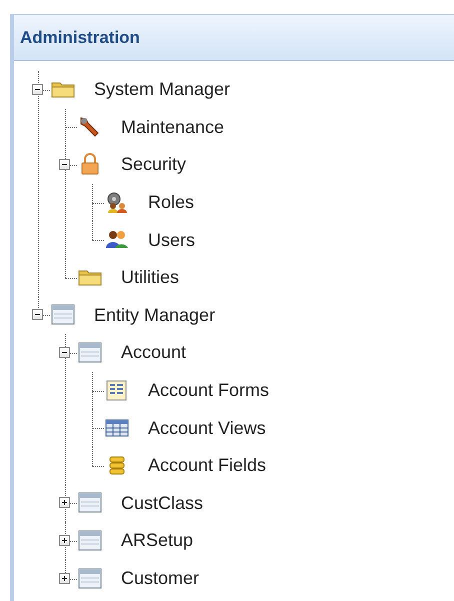  Describe the element at coordinates (171, 203) in the screenshot. I see `tree-item: Roles` at that location.